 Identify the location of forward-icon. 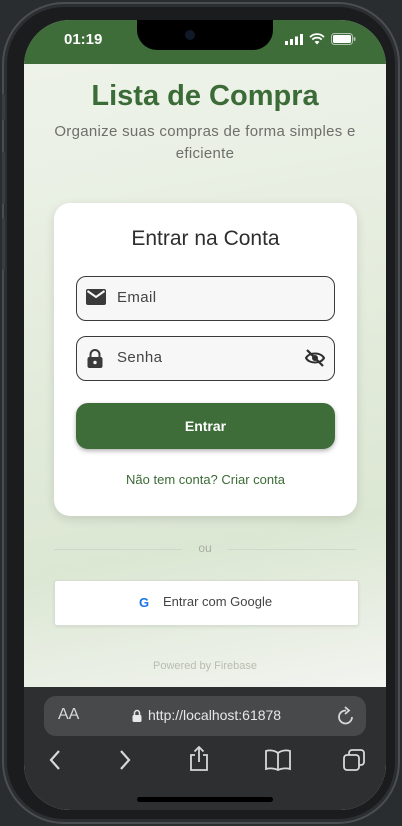
(125, 760).